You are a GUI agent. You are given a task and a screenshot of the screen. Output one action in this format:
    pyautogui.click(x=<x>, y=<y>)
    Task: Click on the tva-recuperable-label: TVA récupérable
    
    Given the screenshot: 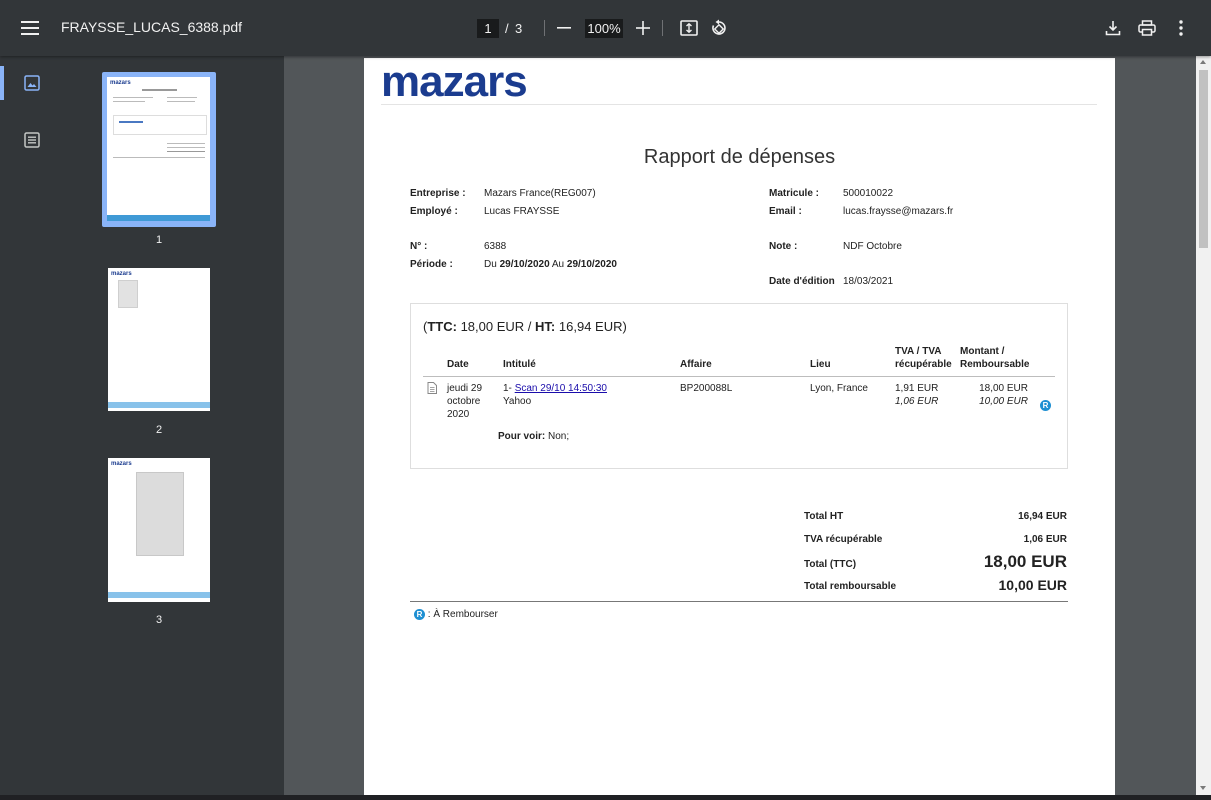 What is the action you would take?
    pyautogui.click(x=843, y=539)
    